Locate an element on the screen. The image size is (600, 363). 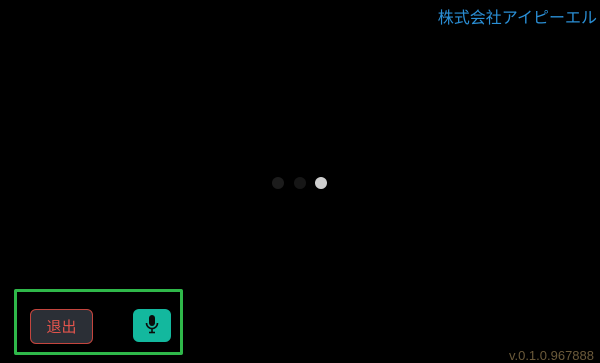
microphone-button is located at coordinates (152, 325).